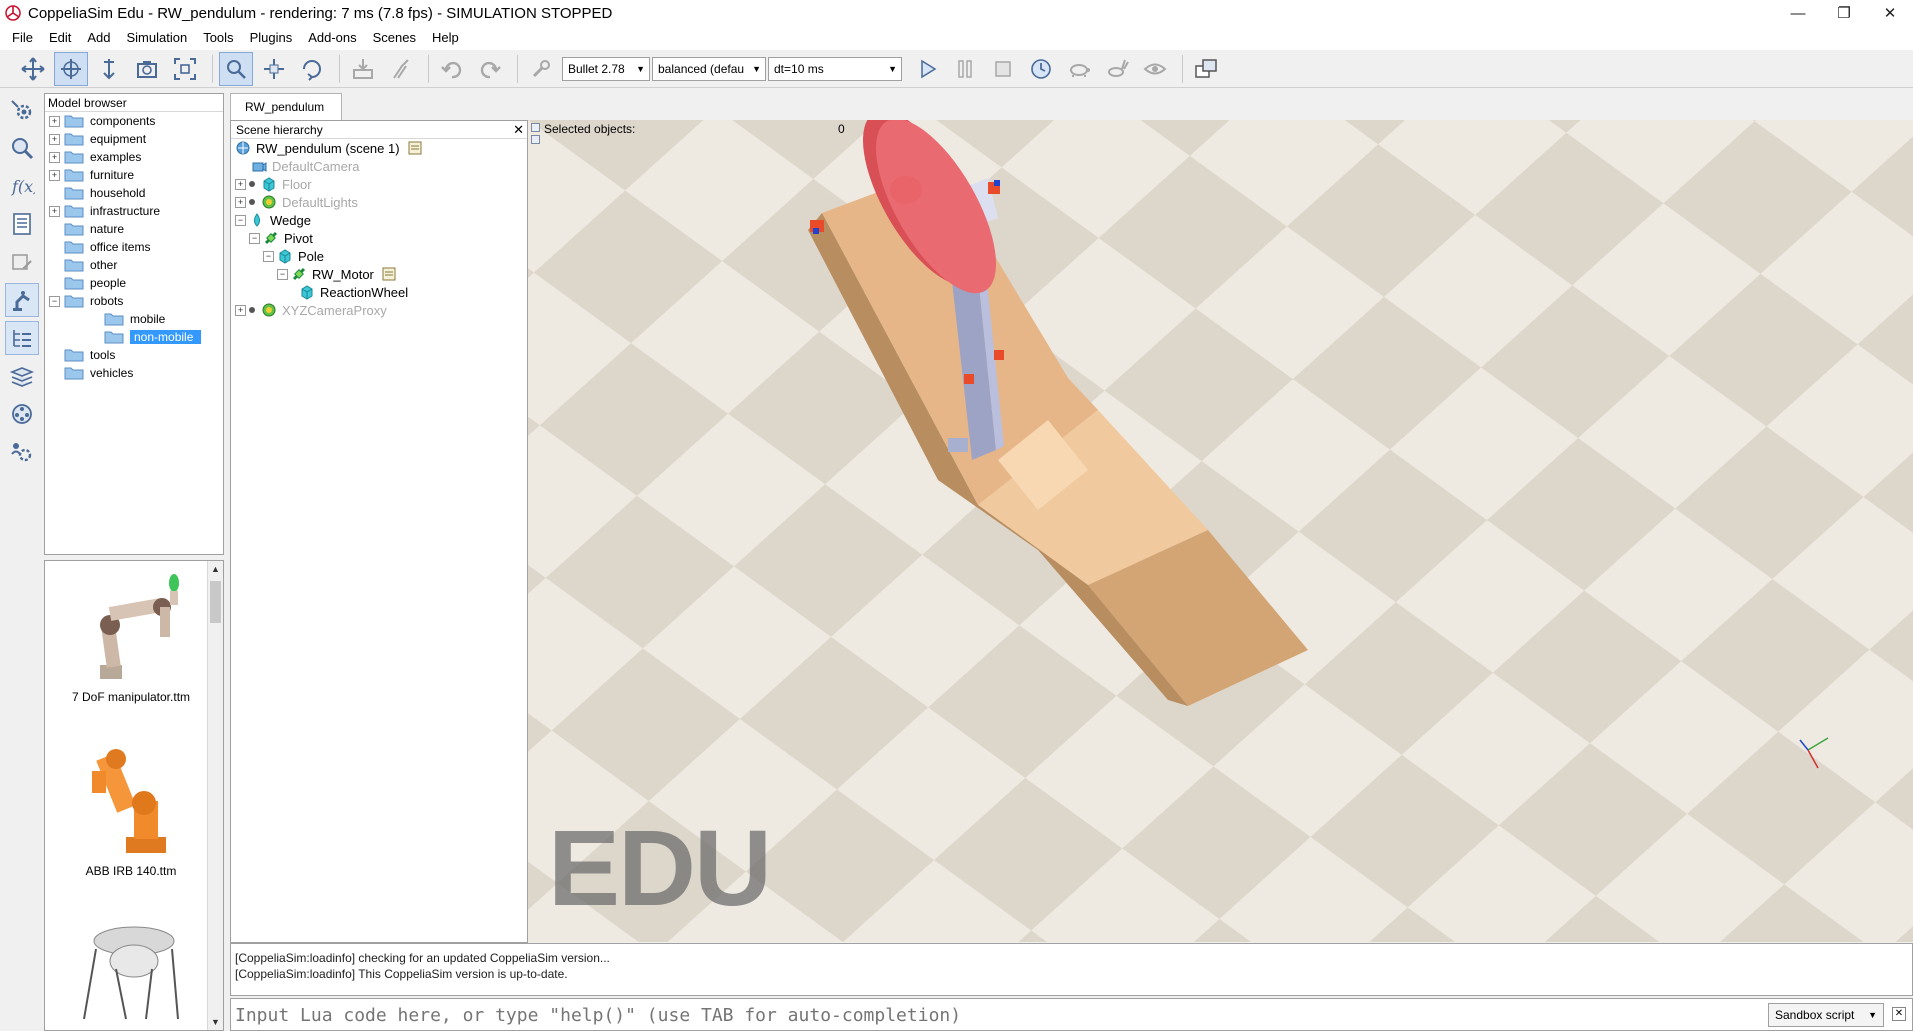 This screenshot has width=1913, height=1031. What do you see at coordinates (134, 319) in the screenshot?
I see `model-folder-mobile: mobile` at bounding box center [134, 319].